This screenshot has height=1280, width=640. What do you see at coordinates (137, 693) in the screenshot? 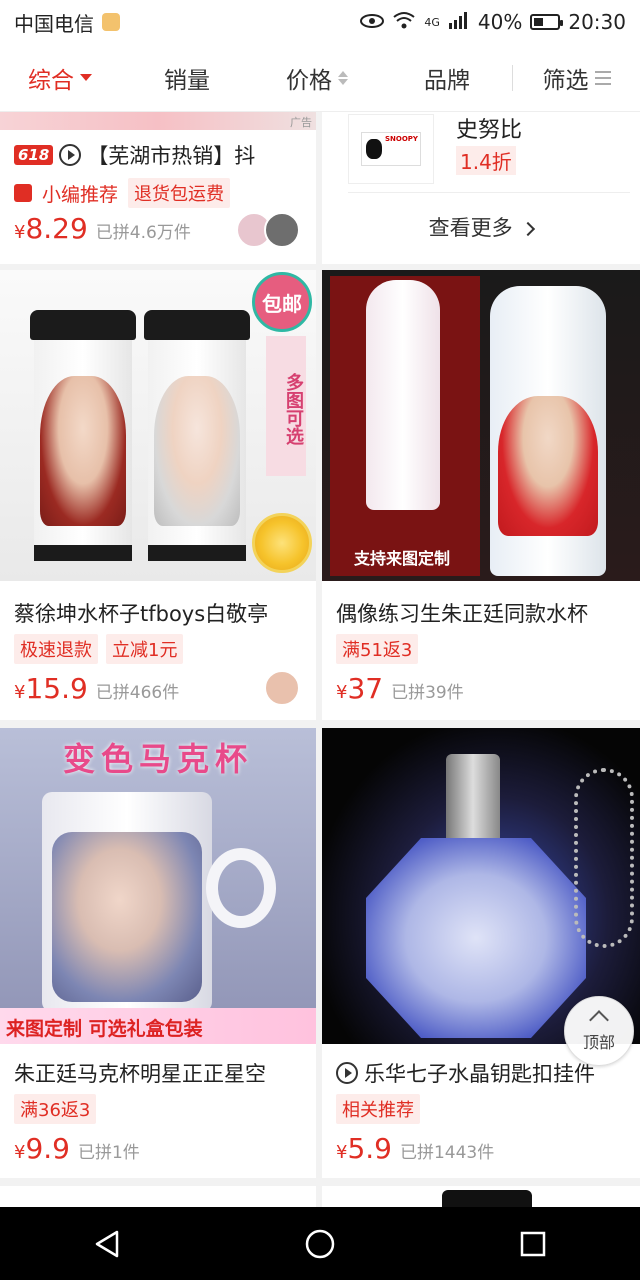
I see `sold-count: 已拼466件` at bounding box center [137, 693].